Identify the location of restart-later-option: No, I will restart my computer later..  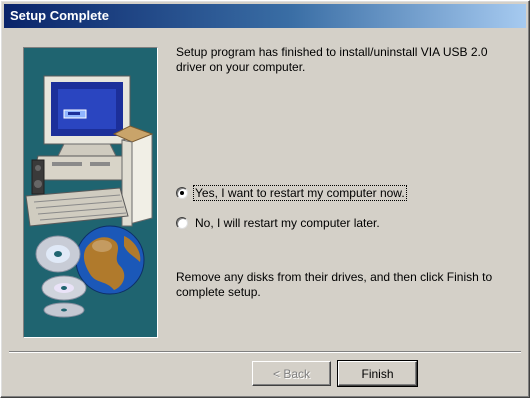
(278, 223).